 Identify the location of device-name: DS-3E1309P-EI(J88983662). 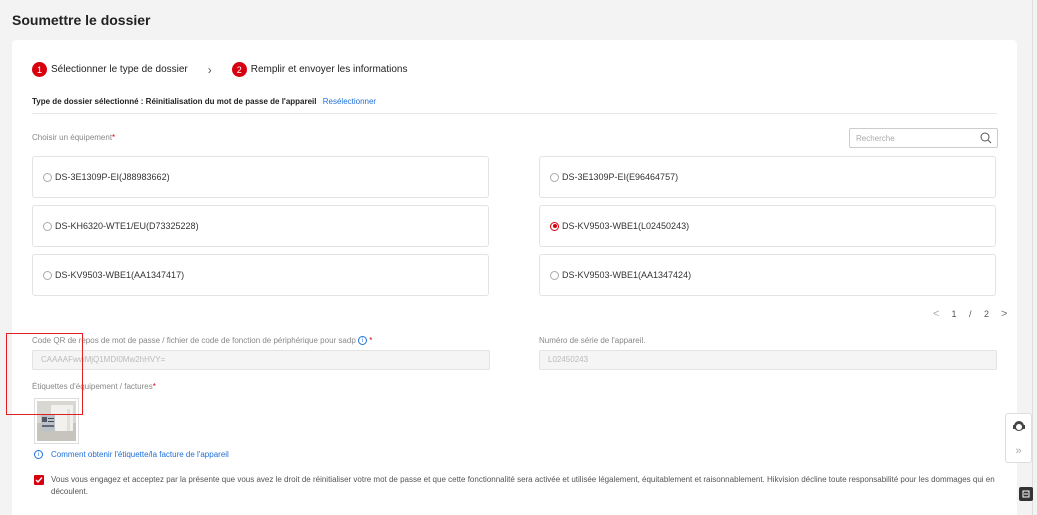
(112, 177).